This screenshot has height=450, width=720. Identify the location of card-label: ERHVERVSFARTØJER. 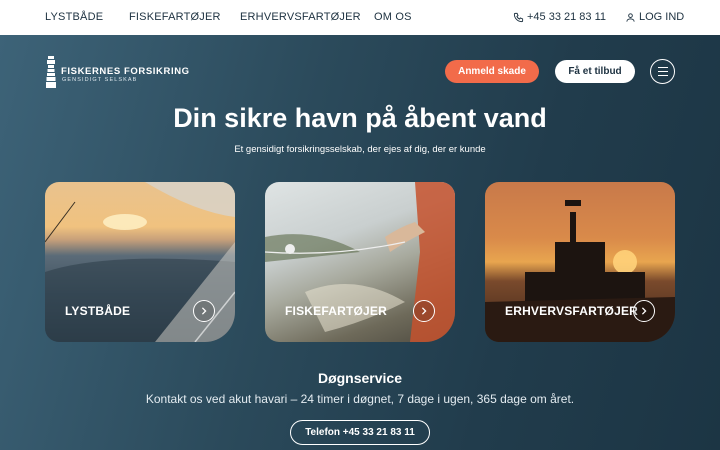
(572, 311).